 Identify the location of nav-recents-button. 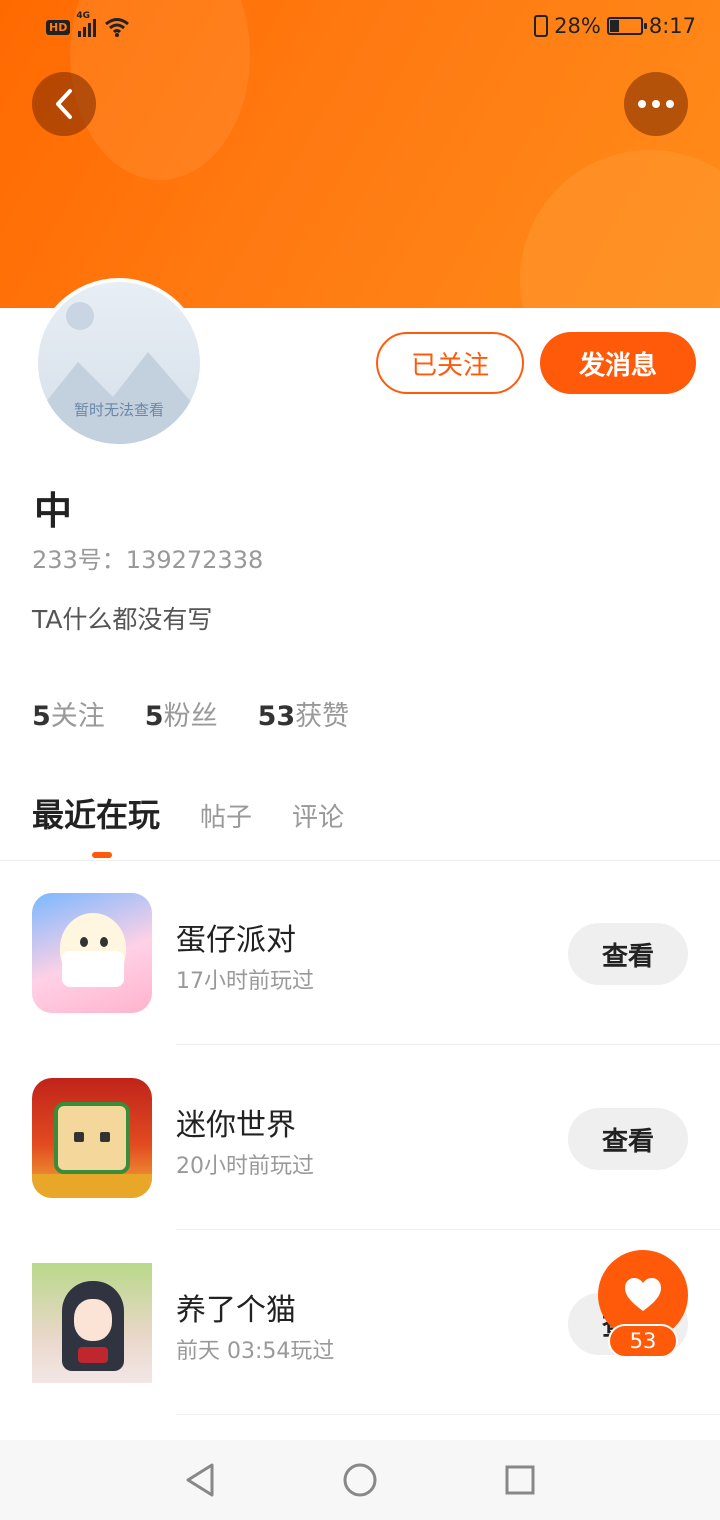
(520, 1480).